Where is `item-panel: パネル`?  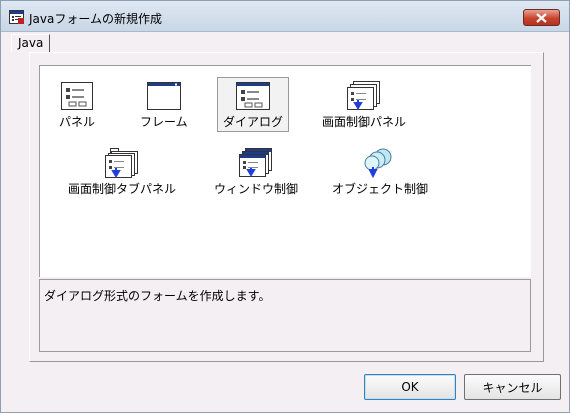 item-panel: パネル is located at coordinates (77, 104).